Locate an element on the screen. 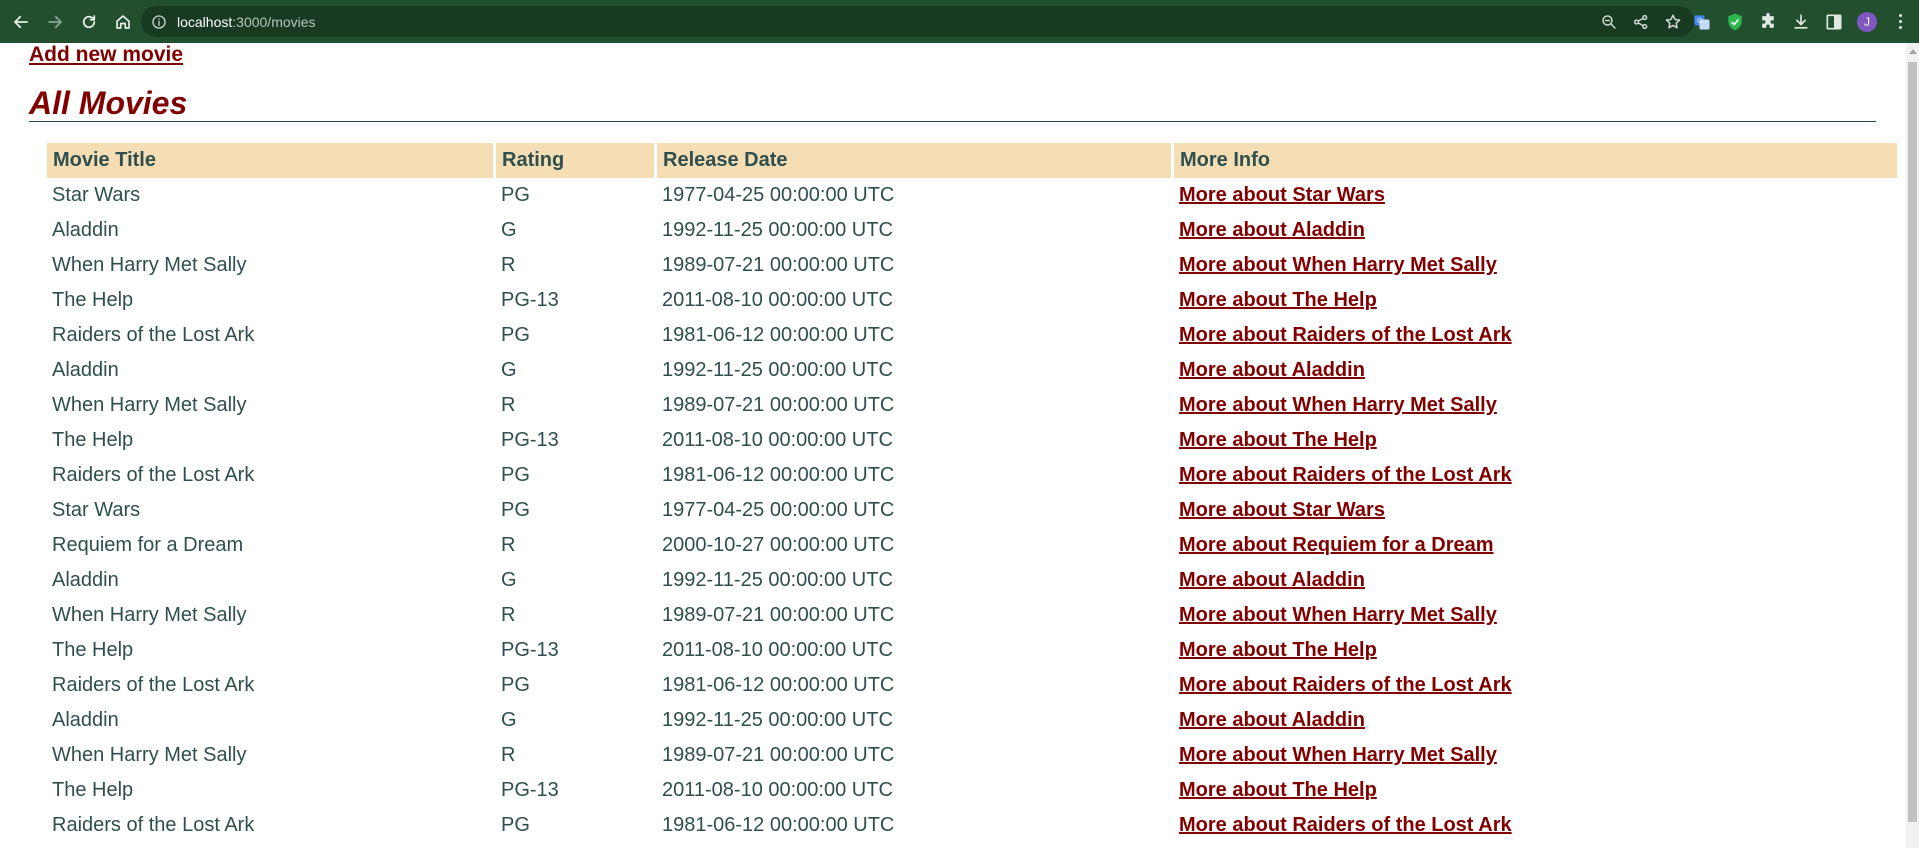 Image resolution: width=1919 pixels, height=848 pixels. more-menu-icon is located at coordinates (1900, 22).